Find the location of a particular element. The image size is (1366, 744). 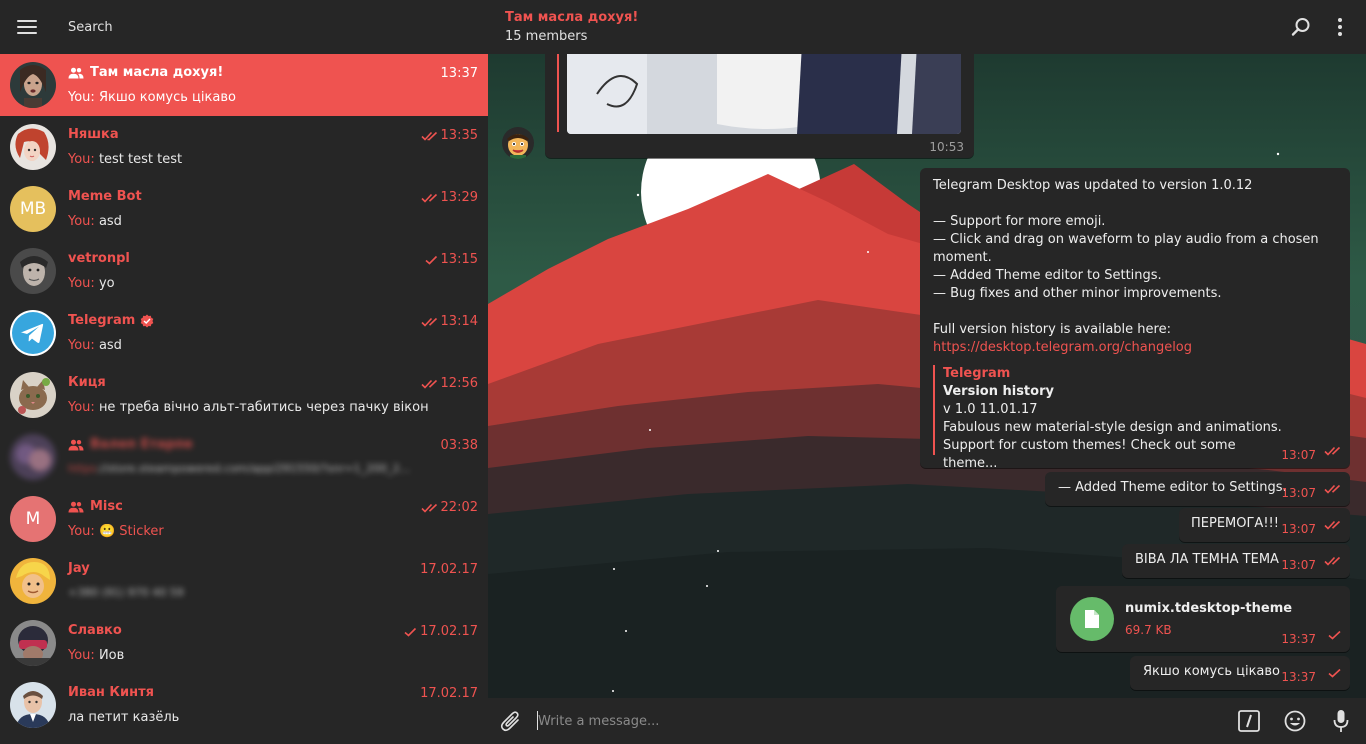

dialog-last-message: You: test test test is located at coordinates (273, 159).